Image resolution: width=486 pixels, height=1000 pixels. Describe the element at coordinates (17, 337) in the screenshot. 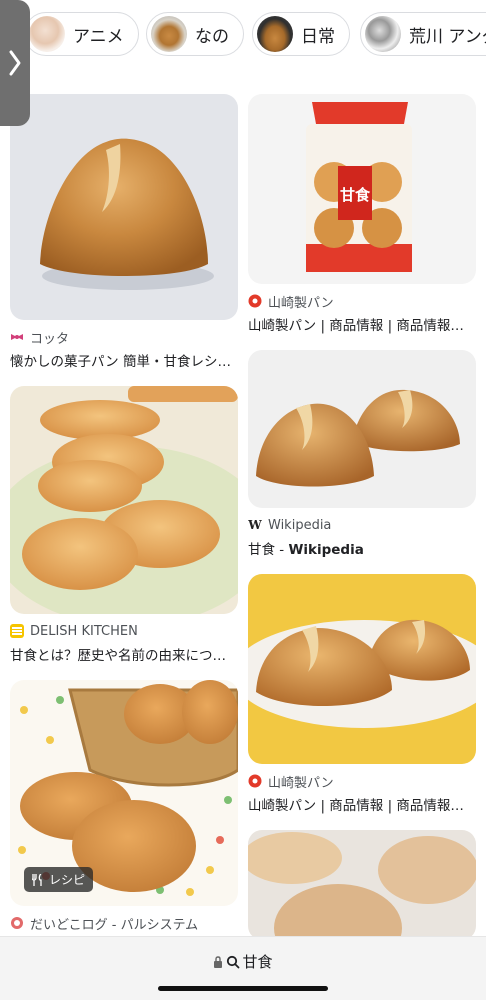

I see `ribbon-icon` at that location.